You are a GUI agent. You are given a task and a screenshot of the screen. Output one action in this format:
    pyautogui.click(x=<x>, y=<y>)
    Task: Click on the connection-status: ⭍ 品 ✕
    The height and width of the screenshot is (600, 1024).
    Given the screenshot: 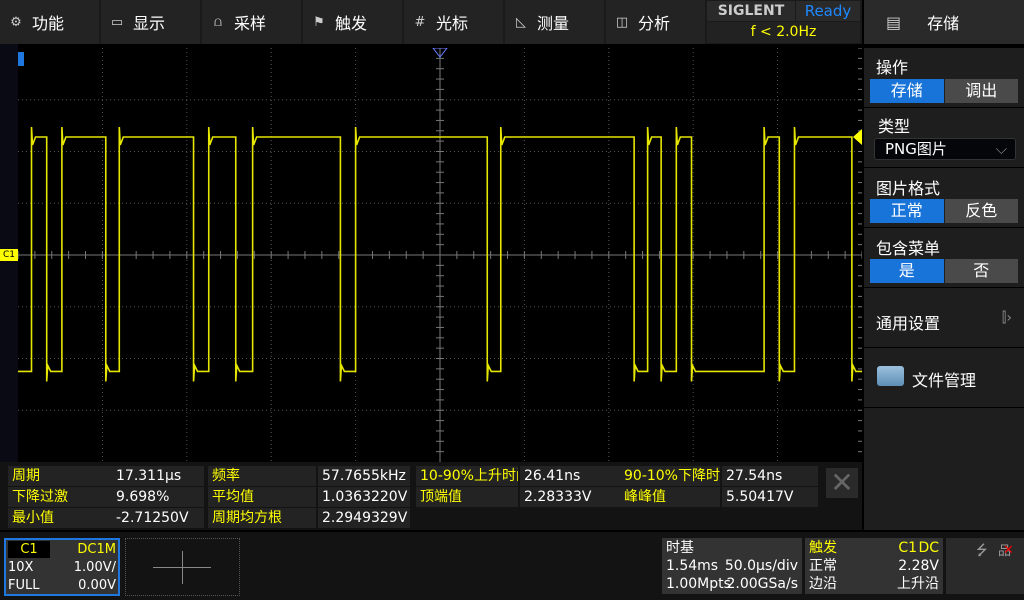 What is the action you would take?
    pyautogui.click(x=985, y=566)
    